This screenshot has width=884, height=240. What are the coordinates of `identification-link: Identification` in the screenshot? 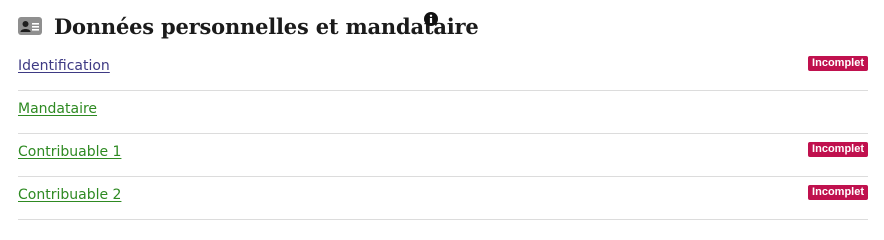 It's located at (64, 66).